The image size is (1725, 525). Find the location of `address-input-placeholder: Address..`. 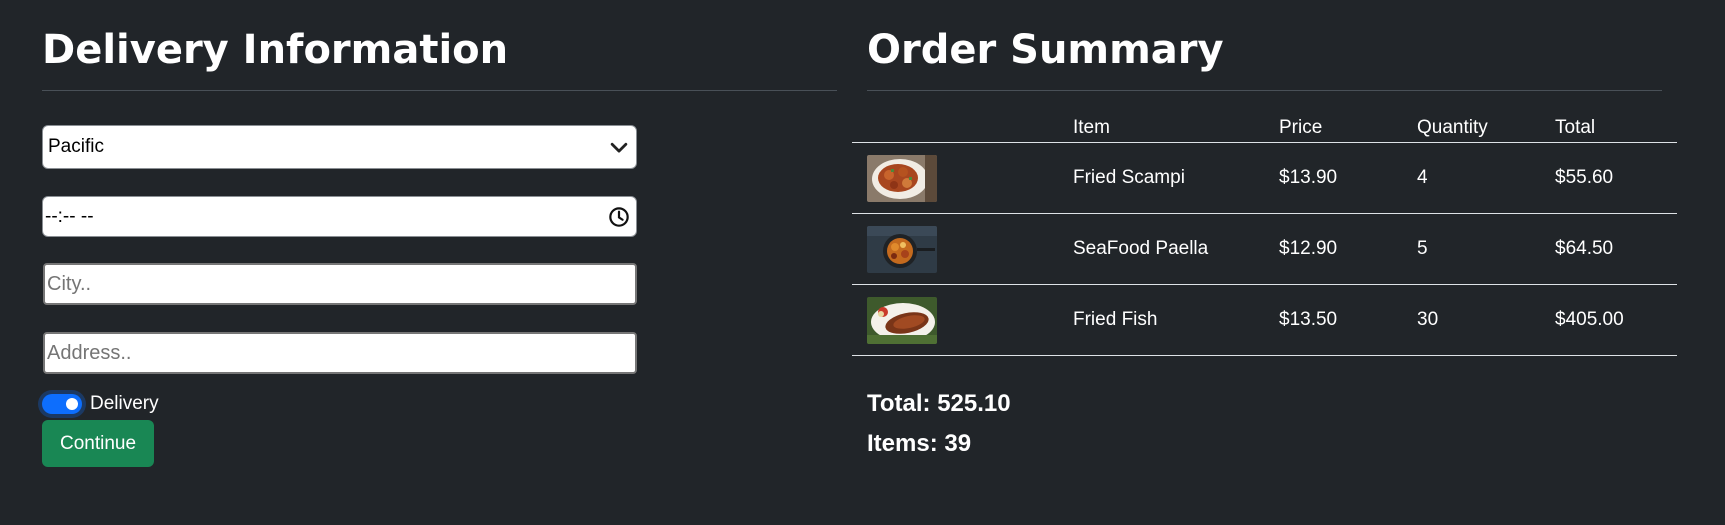

address-input-placeholder: Address.. is located at coordinates (89, 352).